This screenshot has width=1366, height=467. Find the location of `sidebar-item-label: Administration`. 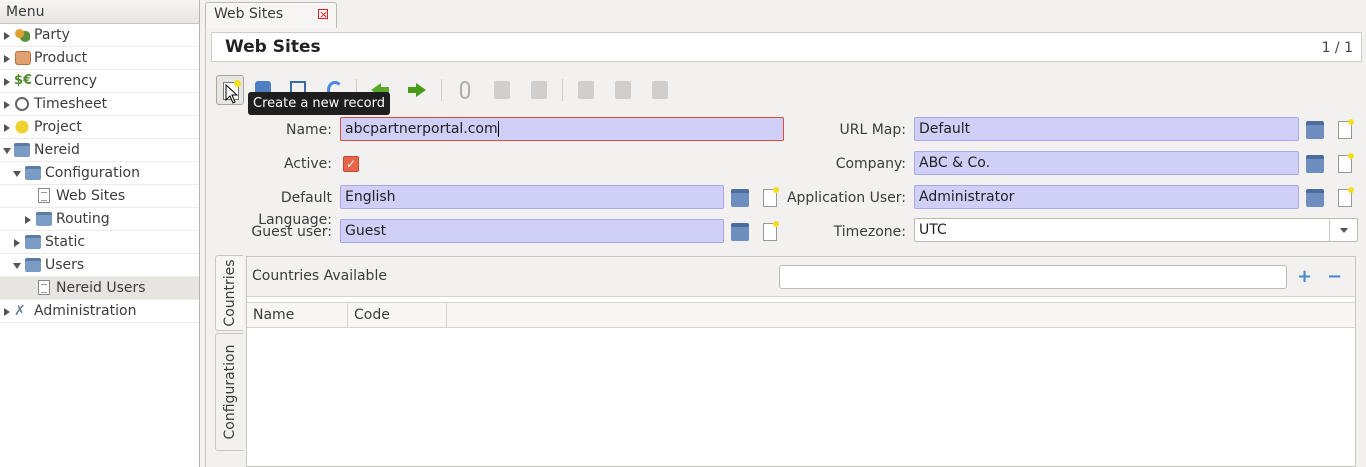

sidebar-item-label: Administration is located at coordinates (85, 311).